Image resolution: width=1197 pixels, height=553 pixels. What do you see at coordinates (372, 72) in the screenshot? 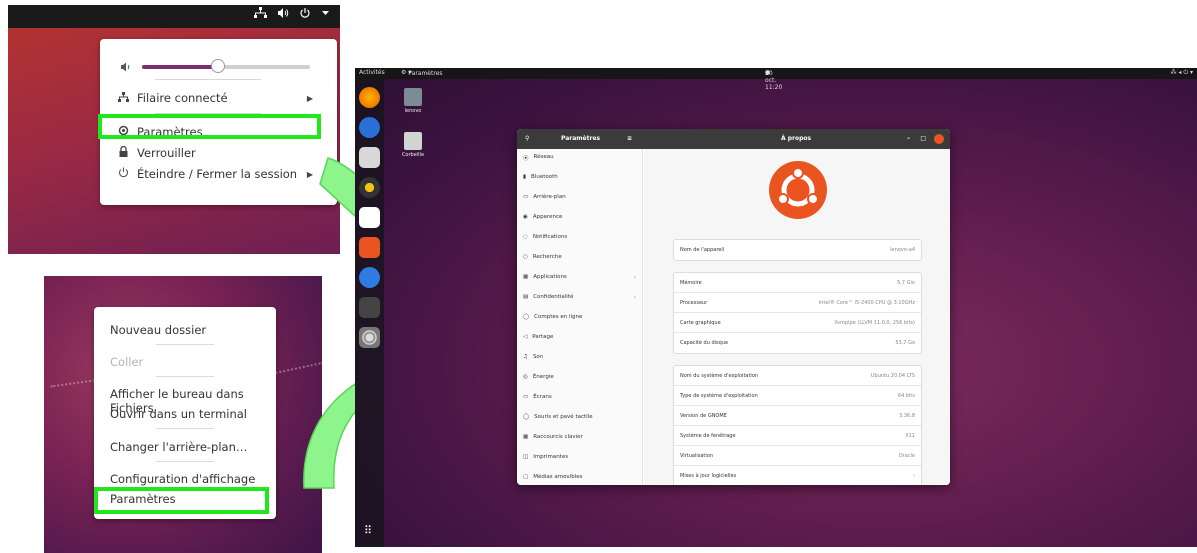
I see `activities-button: Activités` at bounding box center [372, 72].